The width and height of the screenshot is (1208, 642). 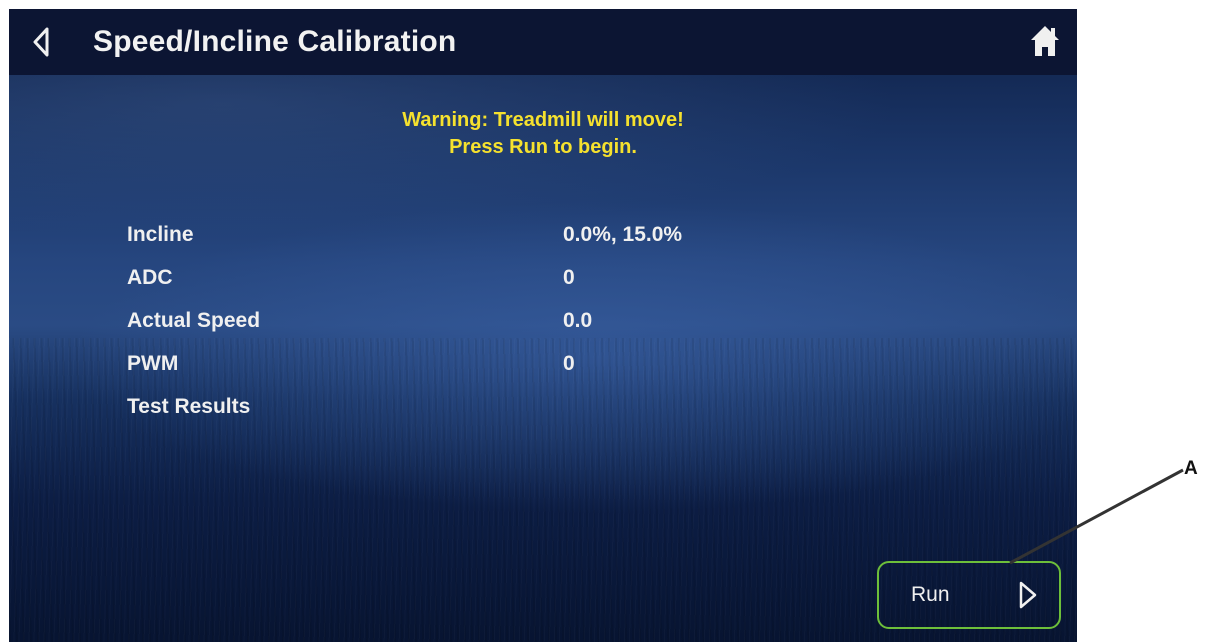 I want to click on warning-line-1: Warning: Treadmill will move!, so click(x=543, y=120).